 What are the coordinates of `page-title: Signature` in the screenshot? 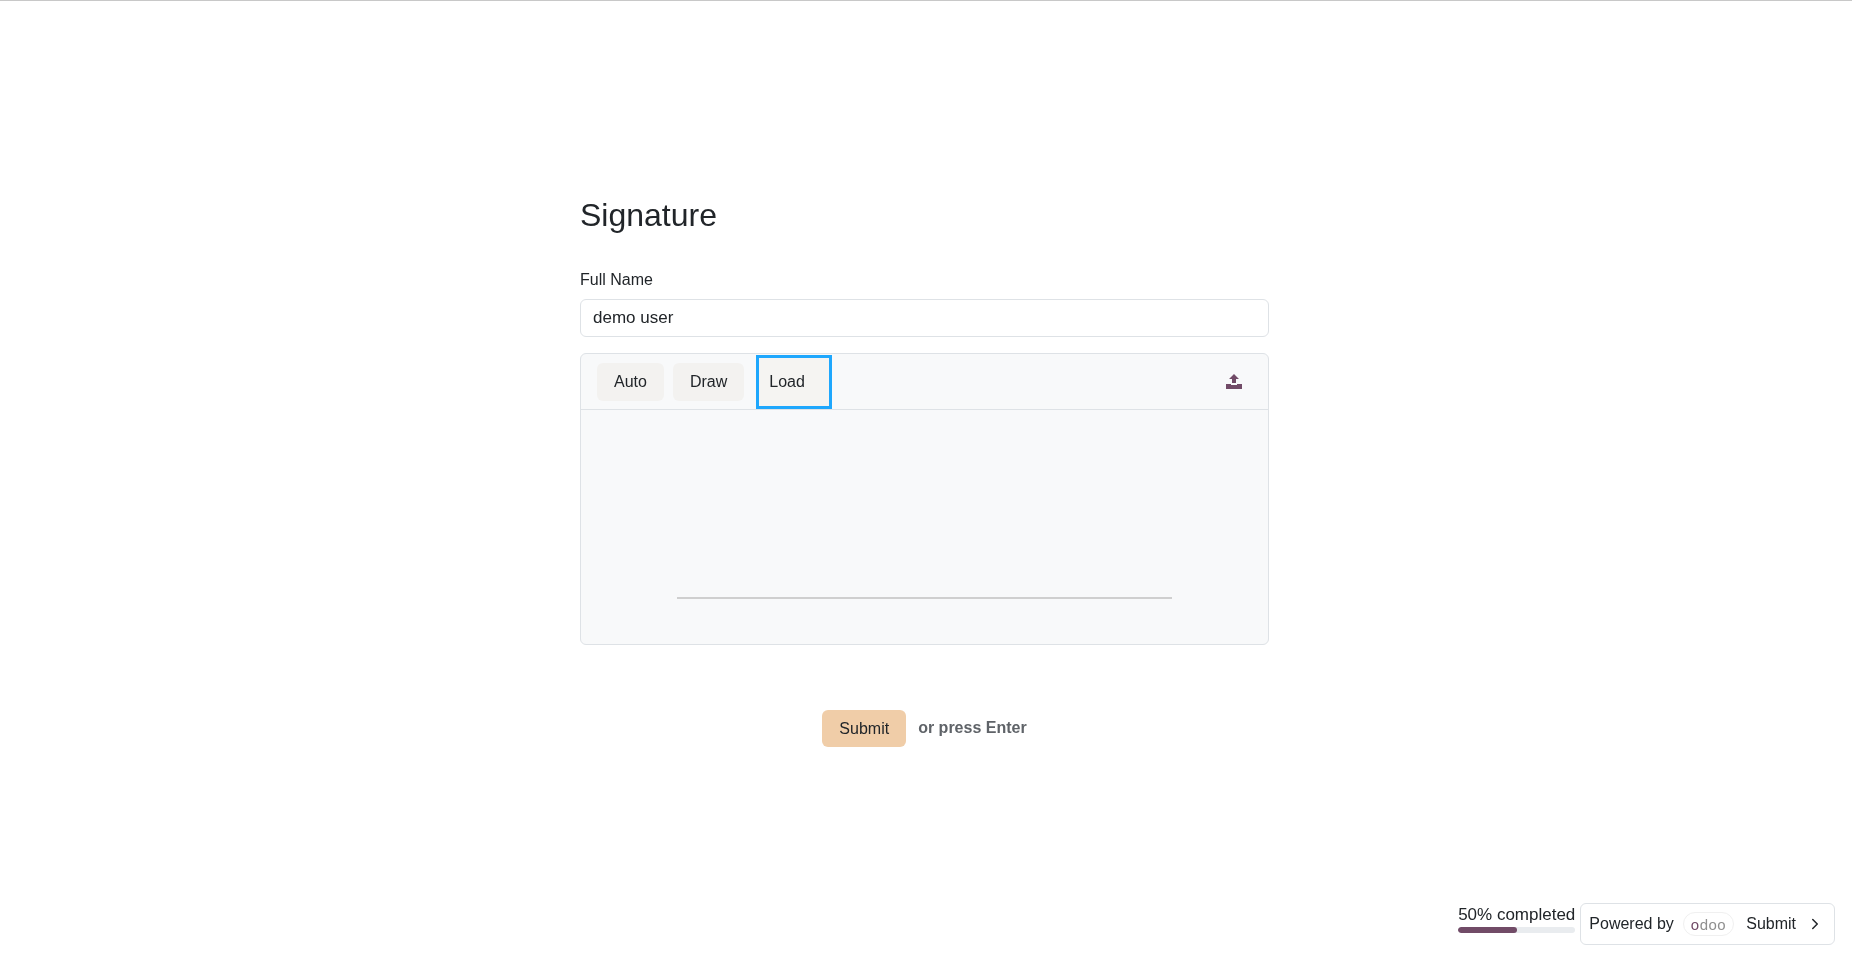 It's located at (649, 215).